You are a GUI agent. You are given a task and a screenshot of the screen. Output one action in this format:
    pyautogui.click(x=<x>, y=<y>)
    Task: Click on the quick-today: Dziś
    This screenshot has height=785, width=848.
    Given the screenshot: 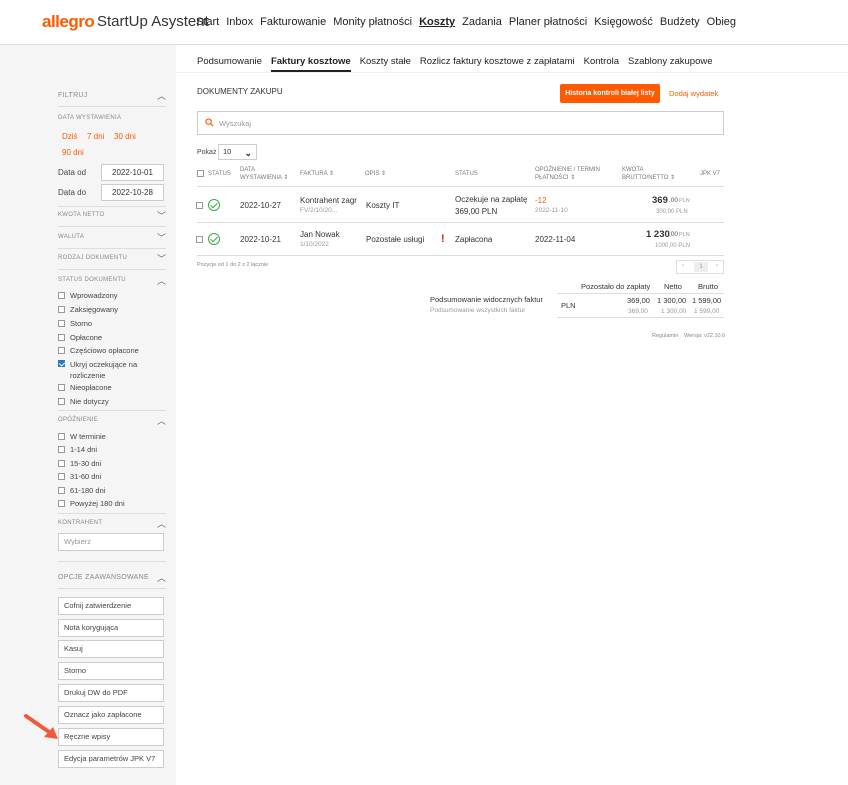 What is the action you would take?
    pyautogui.click(x=70, y=136)
    